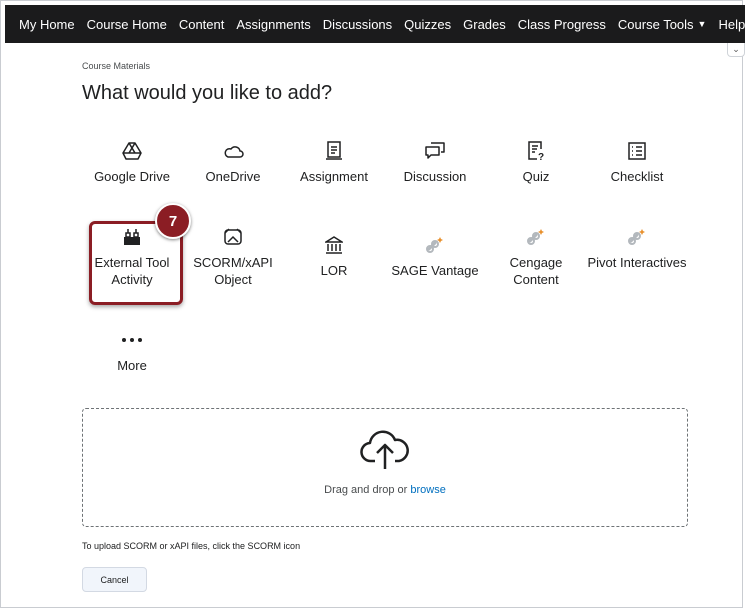 This screenshot has height=610, width=745. What do you see at coordinates (484, 24) in the screenshot?
I see `nav-grades: Grades` at bounding box center [484, 24].